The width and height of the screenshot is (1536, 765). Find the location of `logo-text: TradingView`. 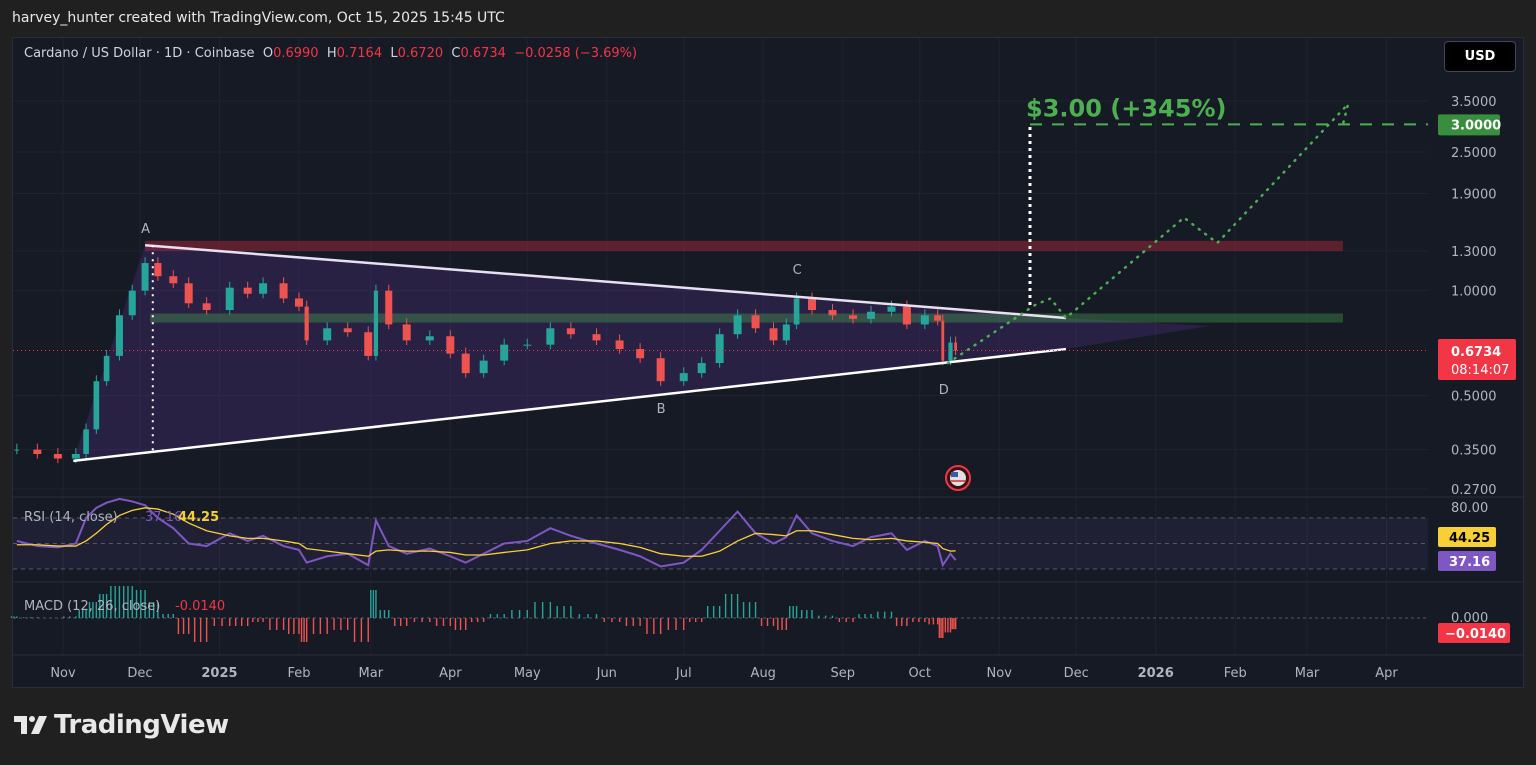

logo-text: TradingView is located at coordinates (141, 725).